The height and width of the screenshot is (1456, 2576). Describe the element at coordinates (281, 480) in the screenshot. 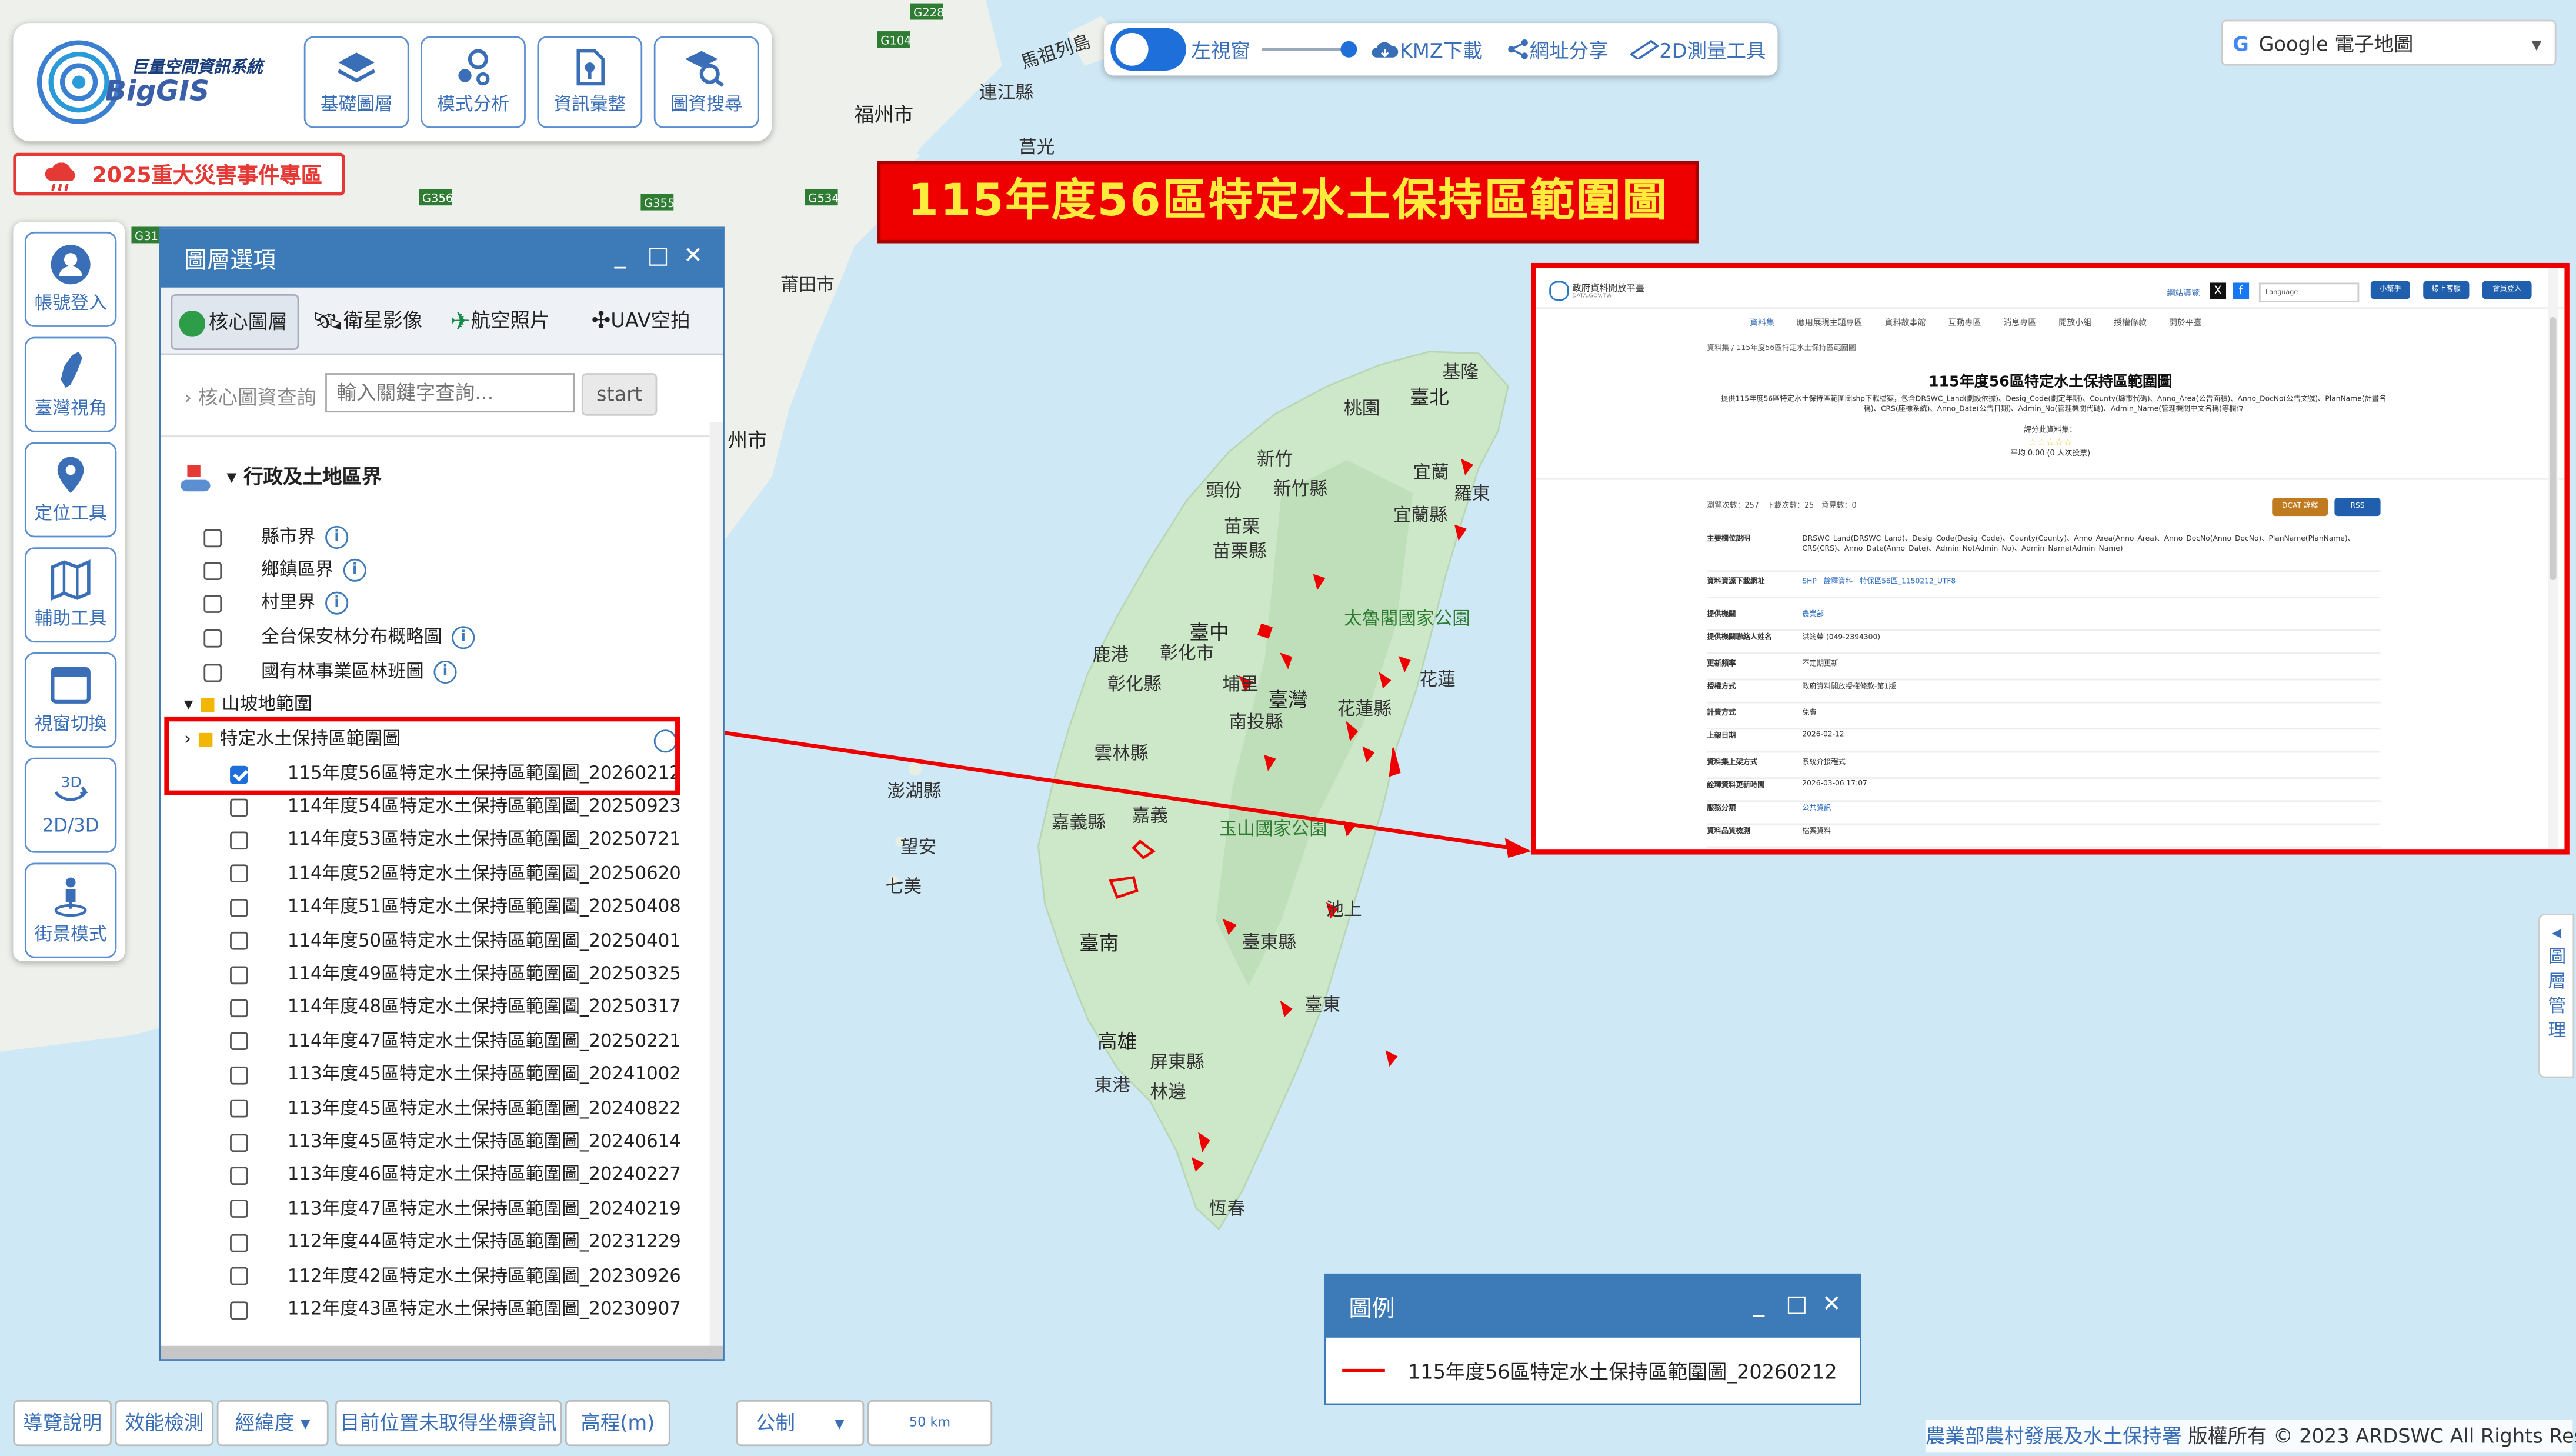

I see `admin-boundary-group: ▾ 行政及土地區界` at that location.